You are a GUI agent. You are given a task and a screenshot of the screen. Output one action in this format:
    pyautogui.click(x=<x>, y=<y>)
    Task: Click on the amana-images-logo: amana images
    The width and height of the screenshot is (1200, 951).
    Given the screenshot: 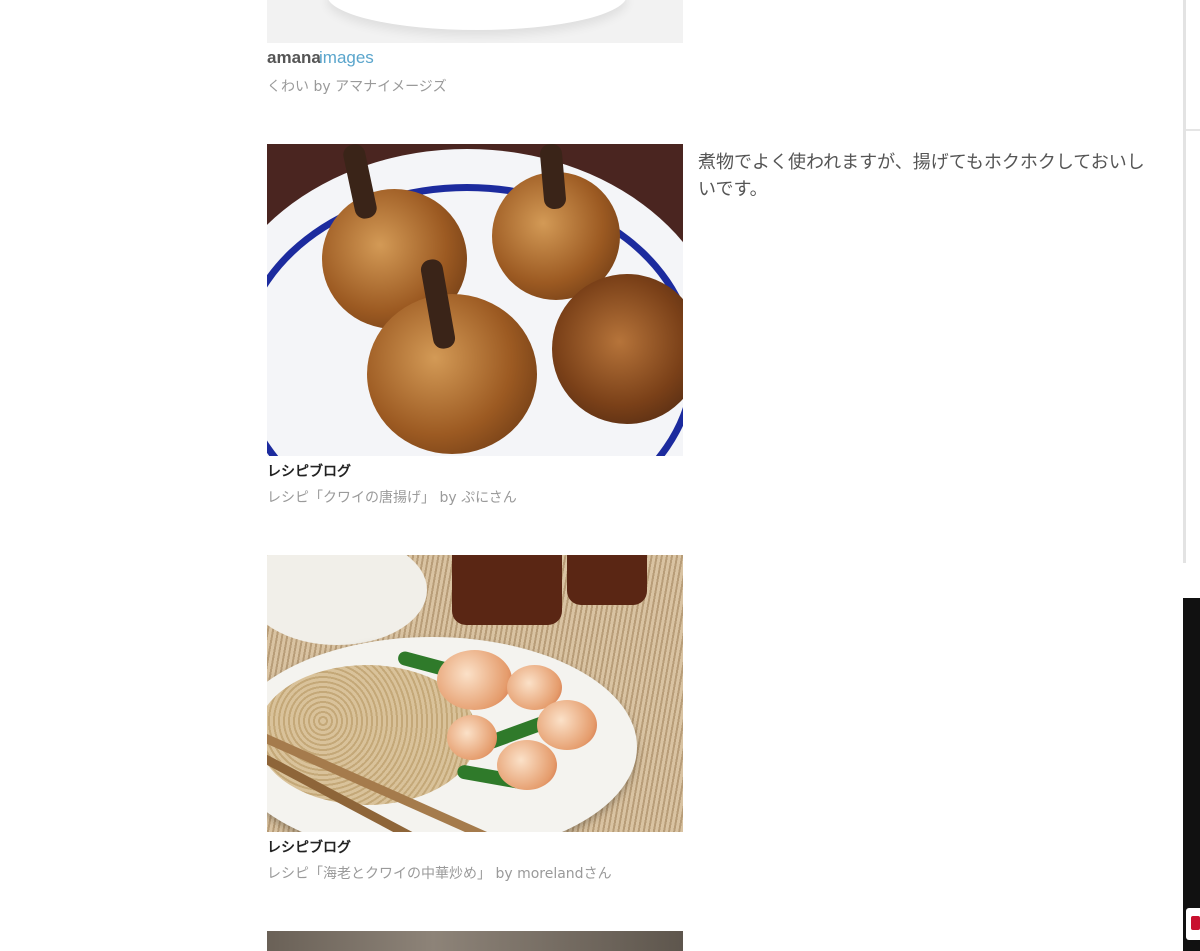 What is the action you would take?
    pyautogui.click(x=327, y=57)
    